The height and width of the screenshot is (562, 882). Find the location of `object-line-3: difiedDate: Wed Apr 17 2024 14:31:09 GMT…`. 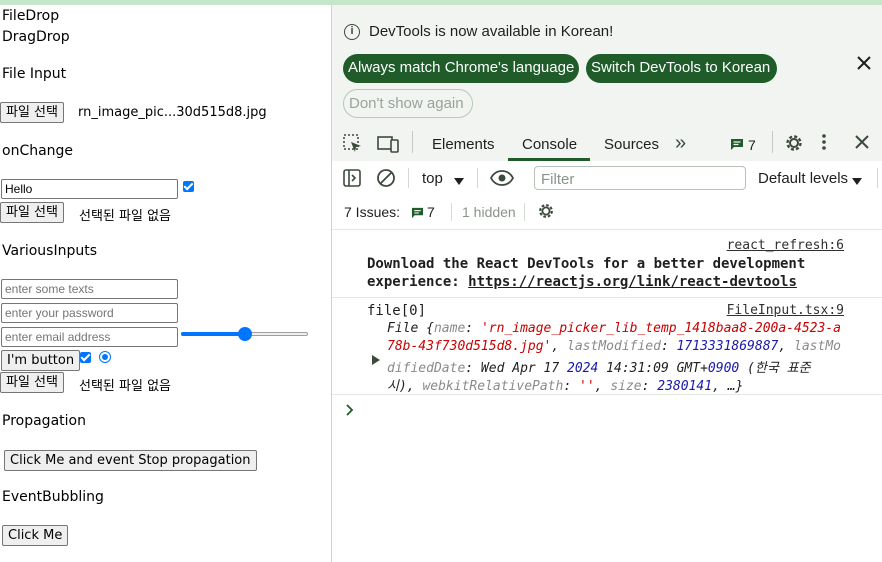

object-line-3: difiedDate: Wed Apr 17 2024 14:31:09 GMT… is located at coordinates (599, 368).